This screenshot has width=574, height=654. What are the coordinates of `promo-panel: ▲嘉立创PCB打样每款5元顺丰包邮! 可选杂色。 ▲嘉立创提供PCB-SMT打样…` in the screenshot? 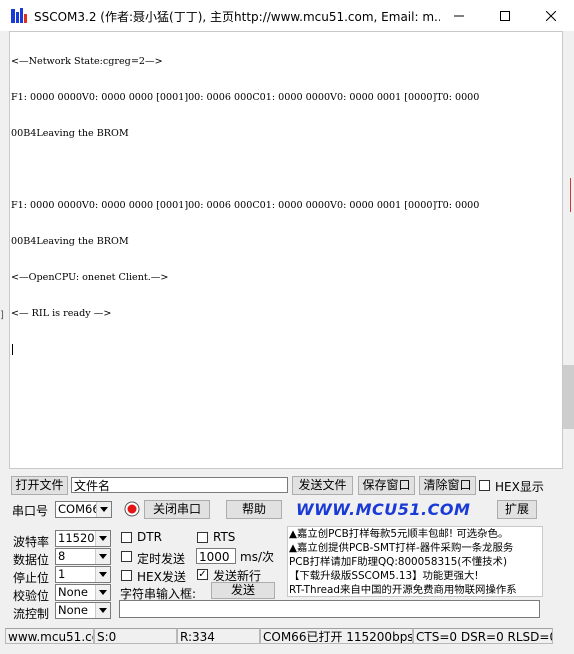 It's located at (415, 561).